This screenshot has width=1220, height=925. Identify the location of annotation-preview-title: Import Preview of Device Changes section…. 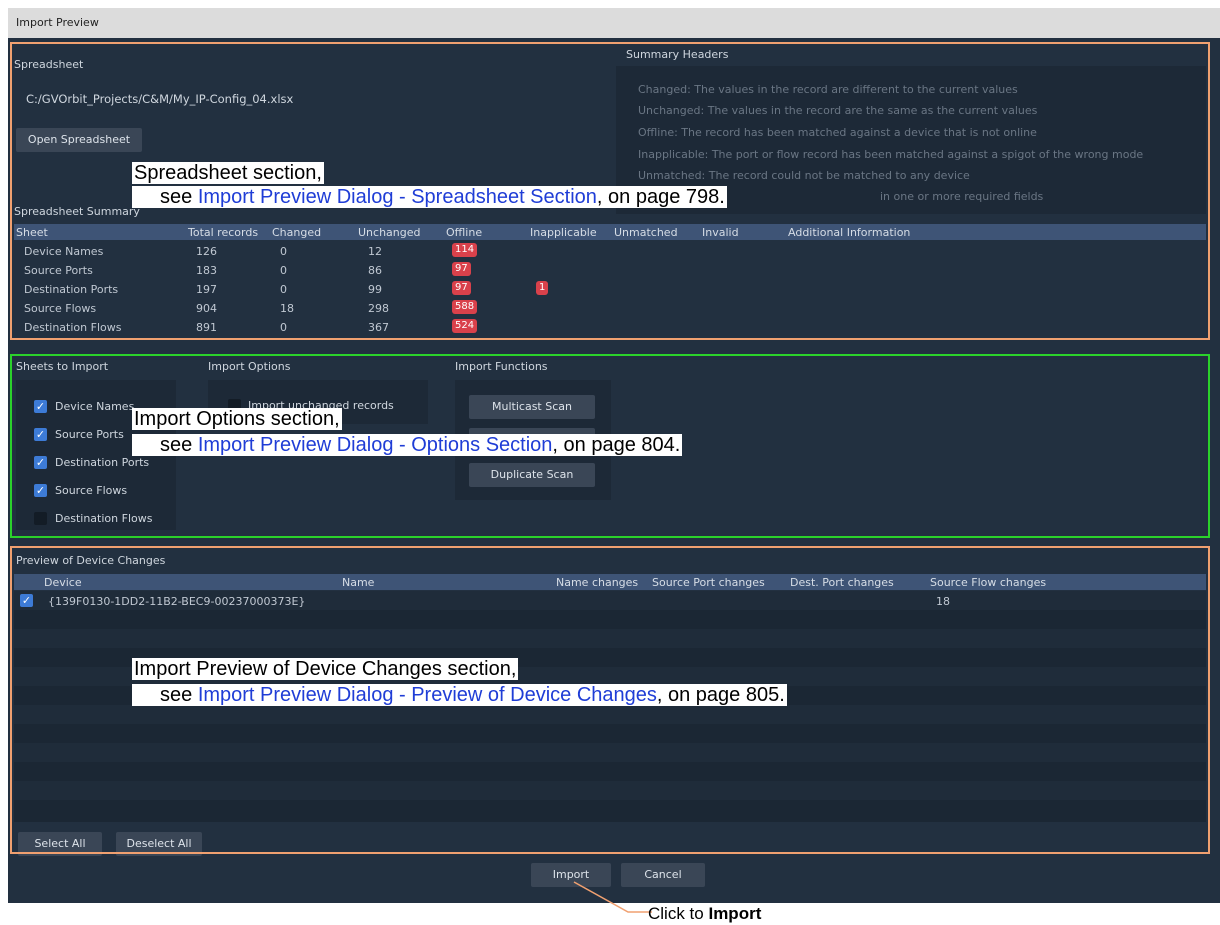
(325, 669).